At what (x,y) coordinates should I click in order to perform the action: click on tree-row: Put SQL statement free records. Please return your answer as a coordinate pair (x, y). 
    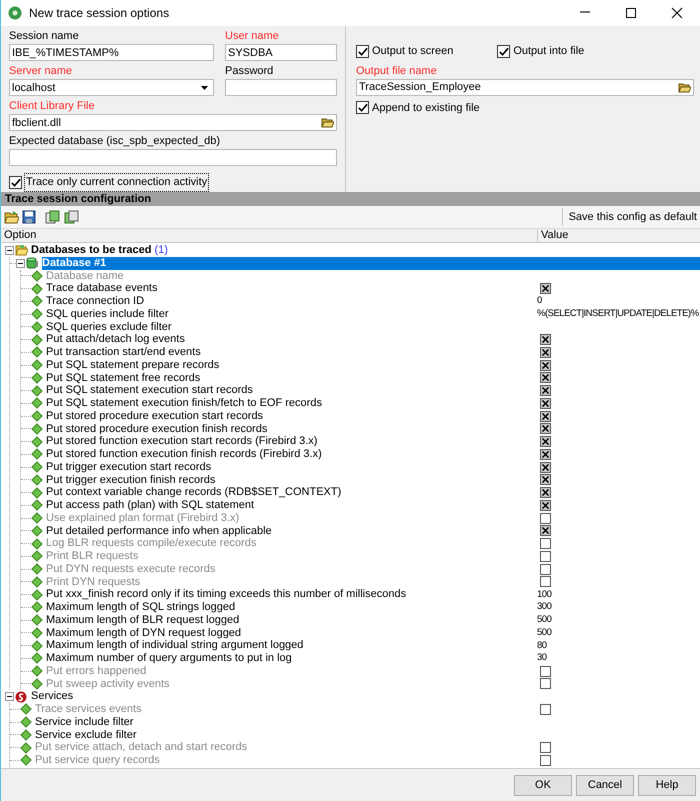
    Looking at the image, I should click on (373, 378).